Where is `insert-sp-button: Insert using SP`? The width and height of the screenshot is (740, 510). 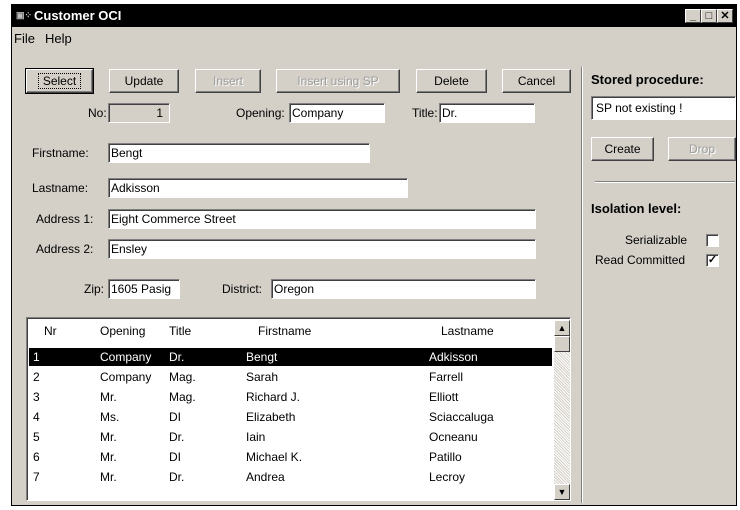 insert-sp-button: Insert using SP is located at coordinates (338, 81).